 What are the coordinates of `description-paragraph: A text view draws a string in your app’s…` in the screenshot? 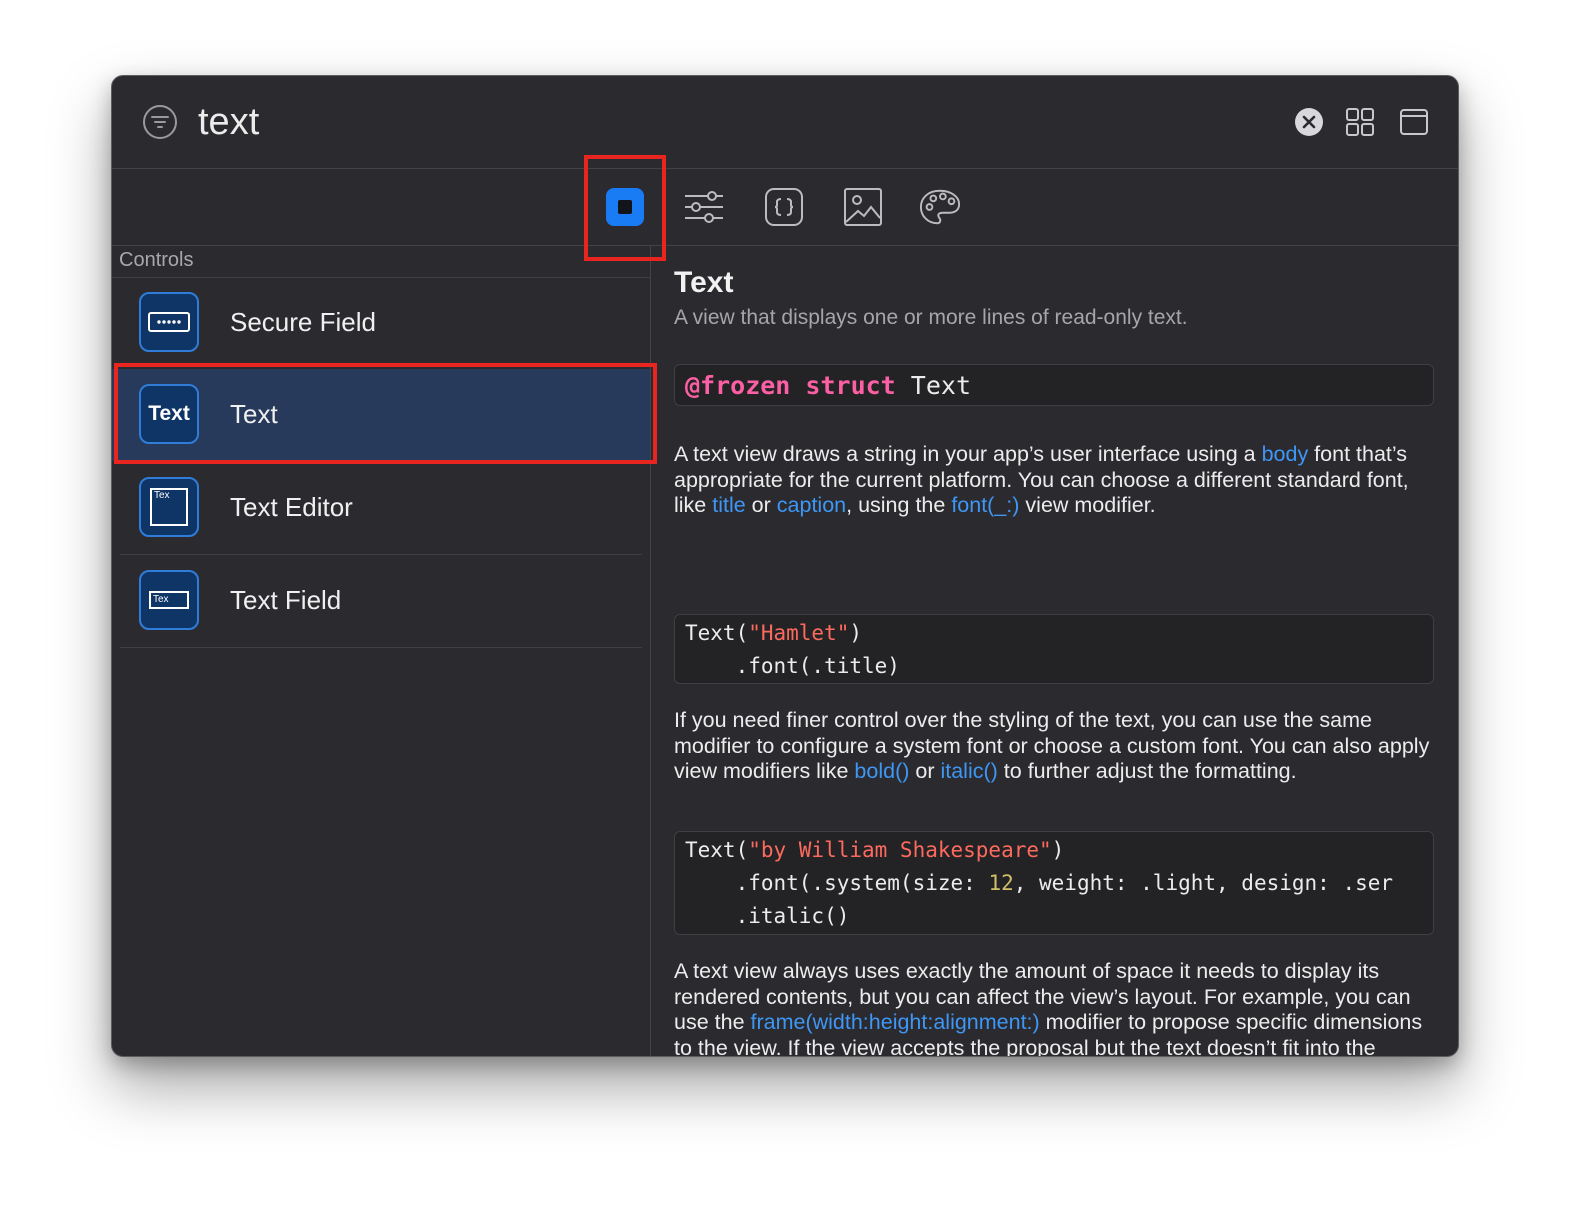 It's located at (1054, 480).